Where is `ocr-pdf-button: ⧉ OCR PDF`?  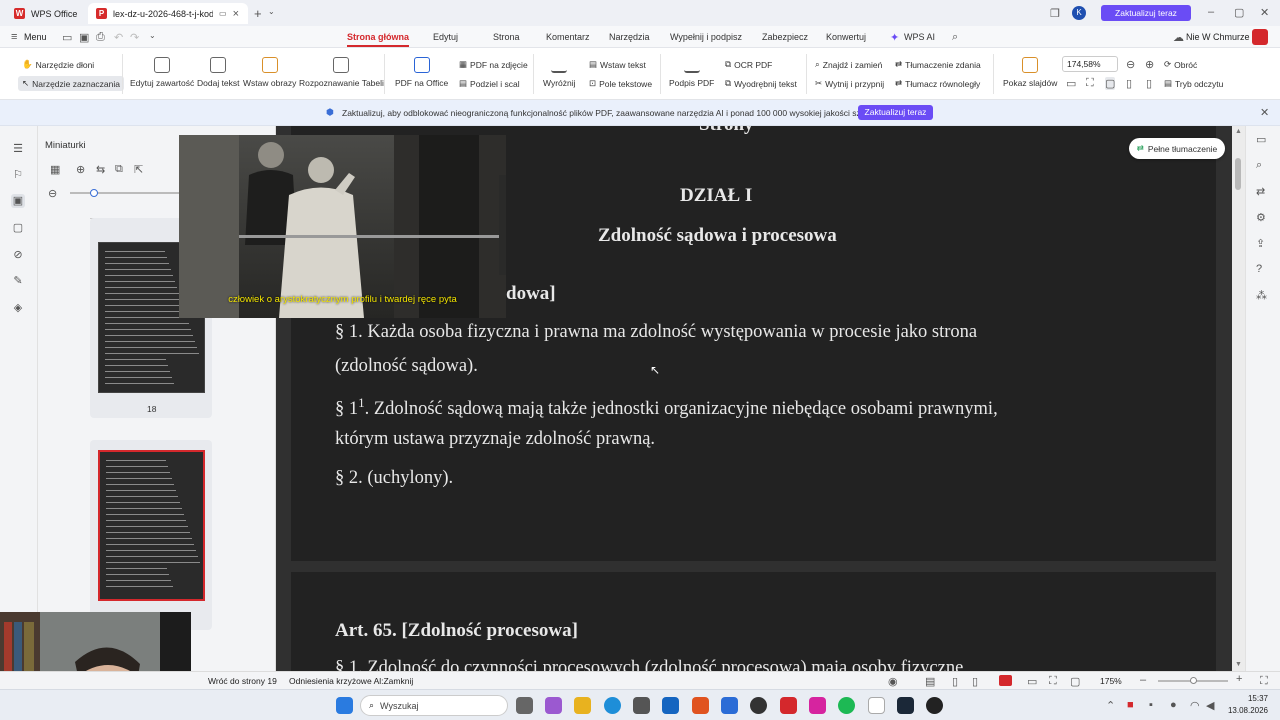 ocr-pdf-button: ⧉ OCR PDF is located at coordinates (748, 64).